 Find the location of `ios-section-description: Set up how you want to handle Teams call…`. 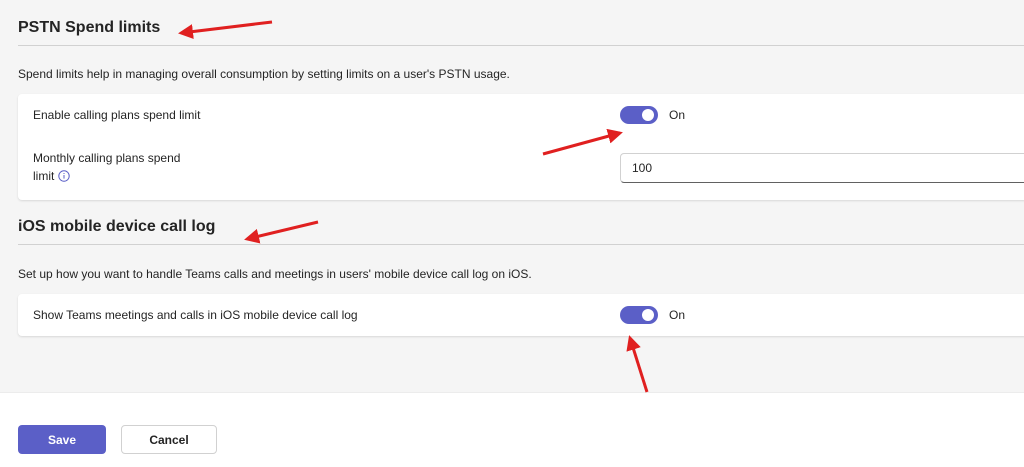

ios-section-description: Set up how you want to handle Teams call… is located at coordinates (275, 274).